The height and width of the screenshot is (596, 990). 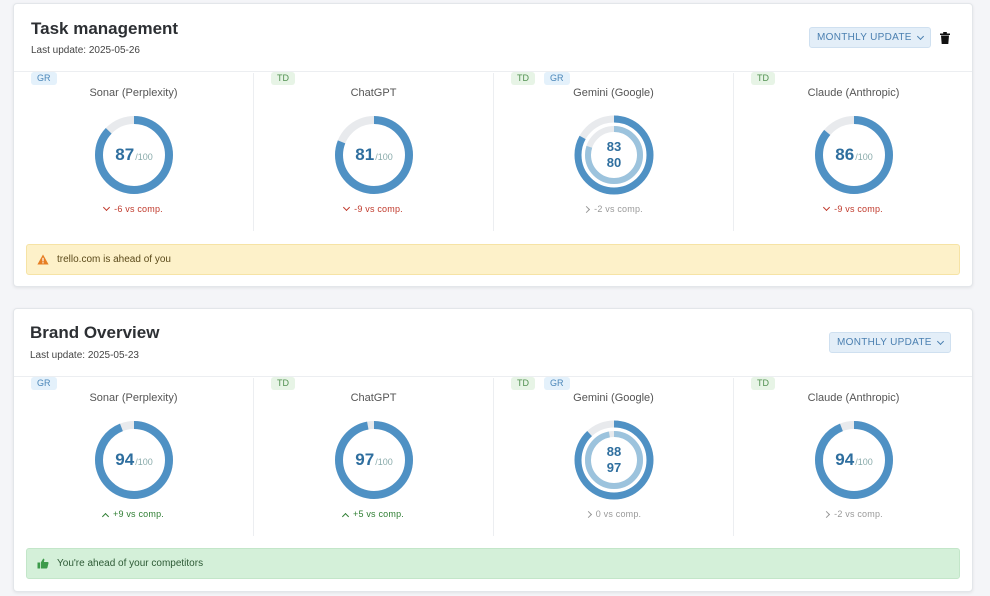 I want to click on score-number: 97, so click(x=365, y=459).